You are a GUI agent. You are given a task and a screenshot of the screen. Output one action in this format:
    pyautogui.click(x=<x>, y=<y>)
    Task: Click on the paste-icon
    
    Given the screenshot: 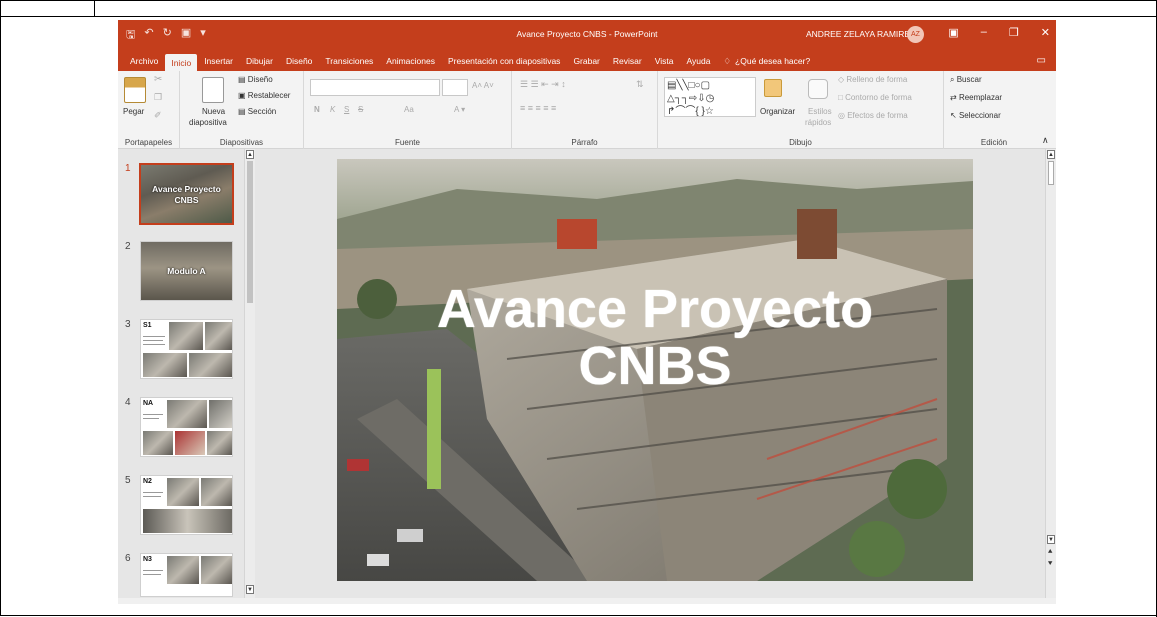 What is the action you would take?
    pyautogui.click(x=135, y=90)
    